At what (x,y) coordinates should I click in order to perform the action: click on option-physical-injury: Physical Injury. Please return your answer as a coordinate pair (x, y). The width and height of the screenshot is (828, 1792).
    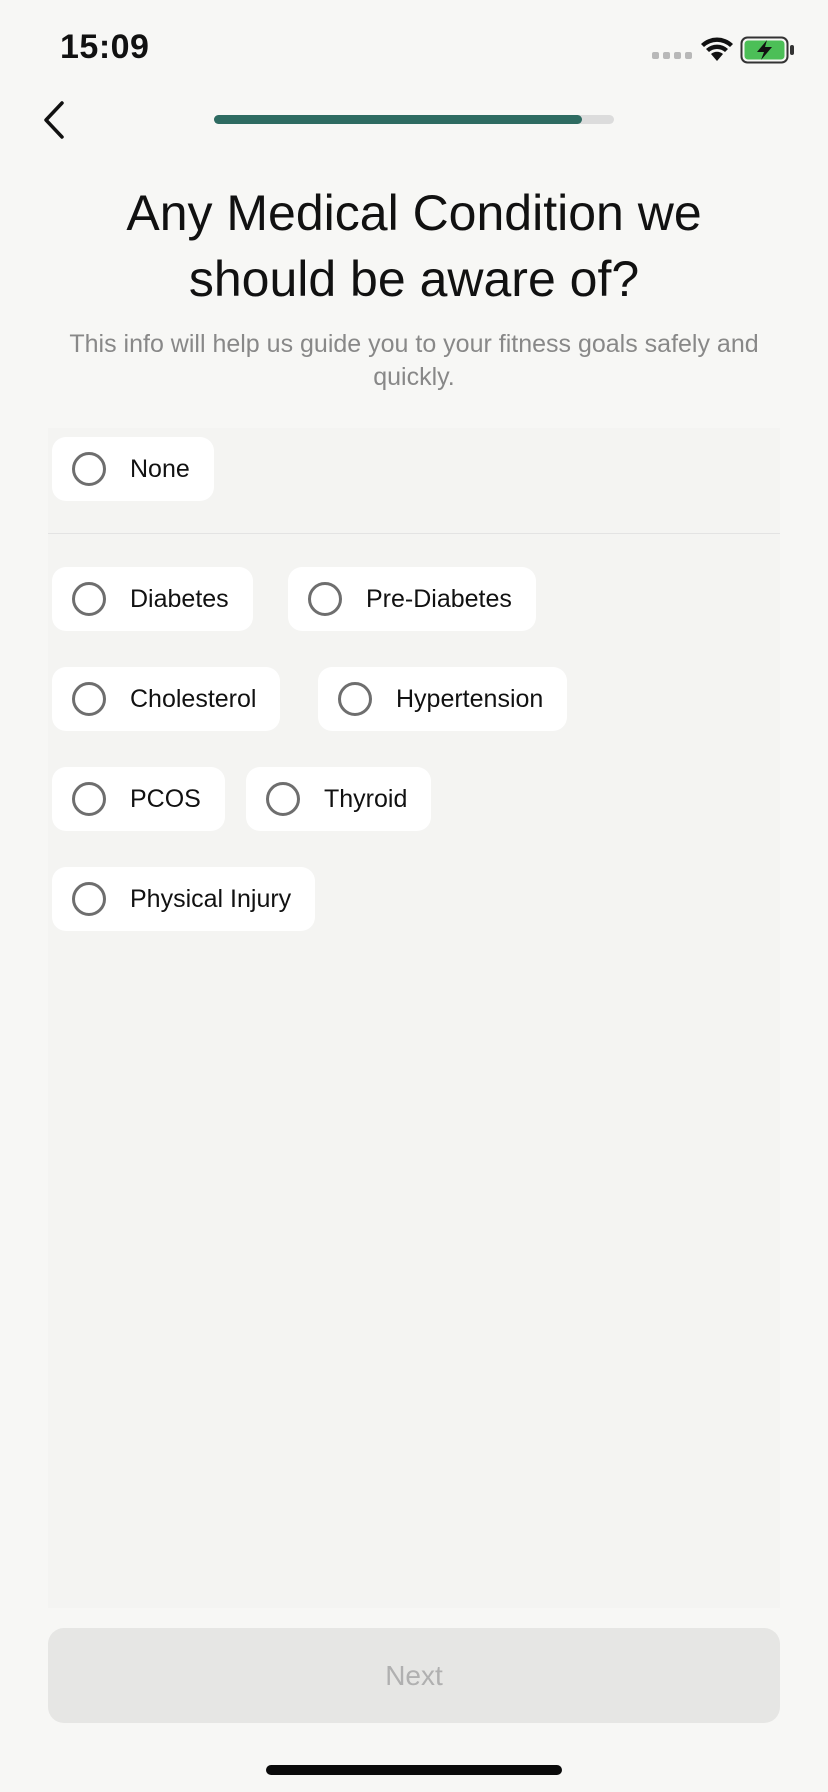
    Looking at the image, I should click on (184, 899).